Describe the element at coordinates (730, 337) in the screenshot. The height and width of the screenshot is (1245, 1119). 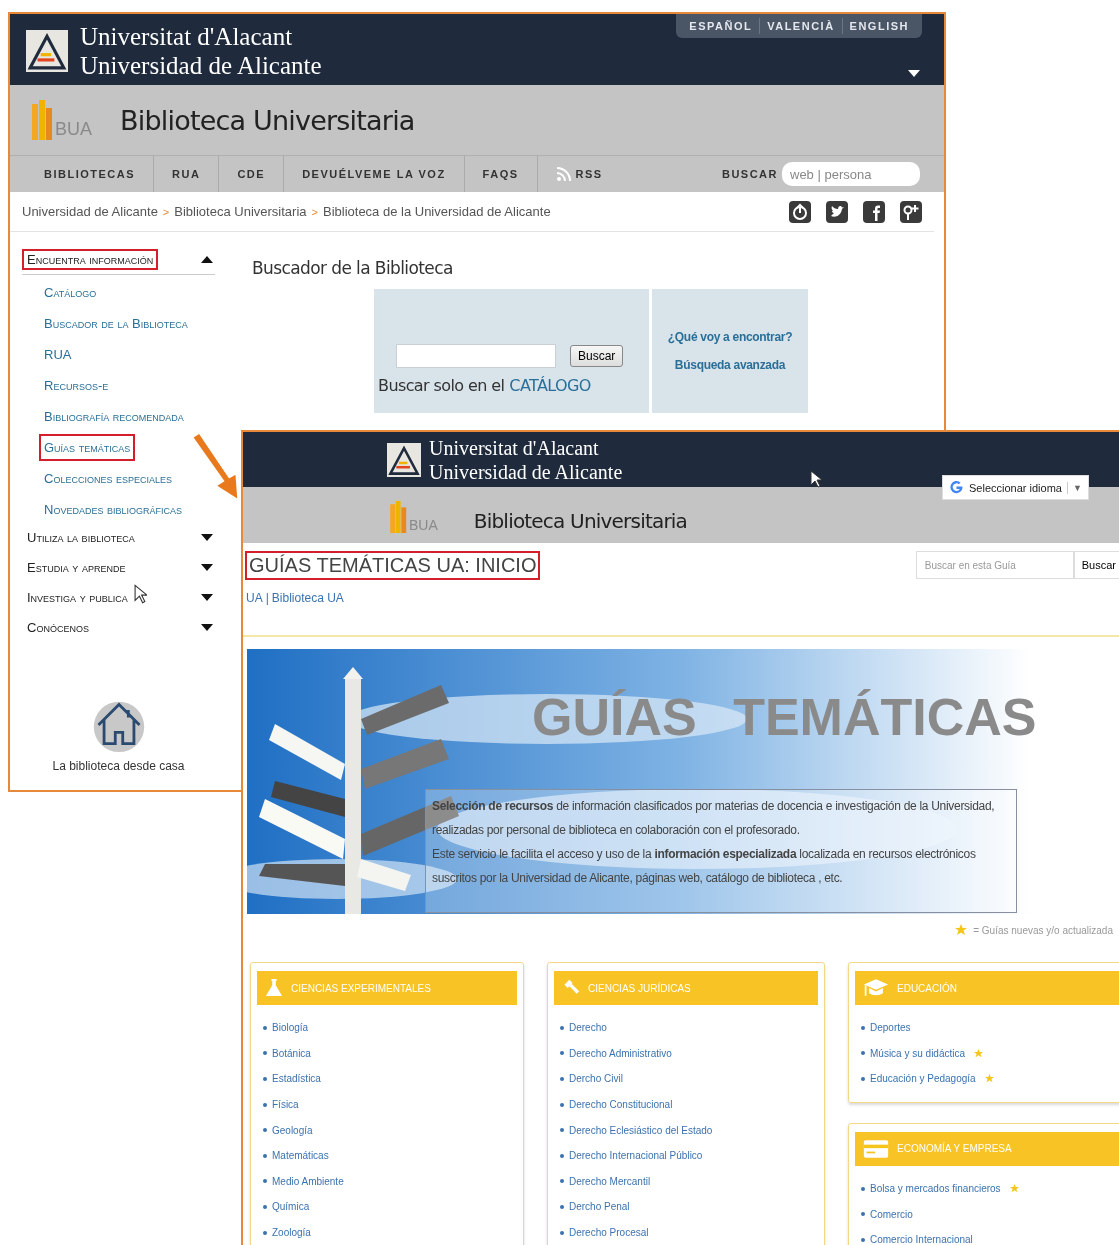
I see `help-link: ¿Qué voy a encontrar?` at that location.